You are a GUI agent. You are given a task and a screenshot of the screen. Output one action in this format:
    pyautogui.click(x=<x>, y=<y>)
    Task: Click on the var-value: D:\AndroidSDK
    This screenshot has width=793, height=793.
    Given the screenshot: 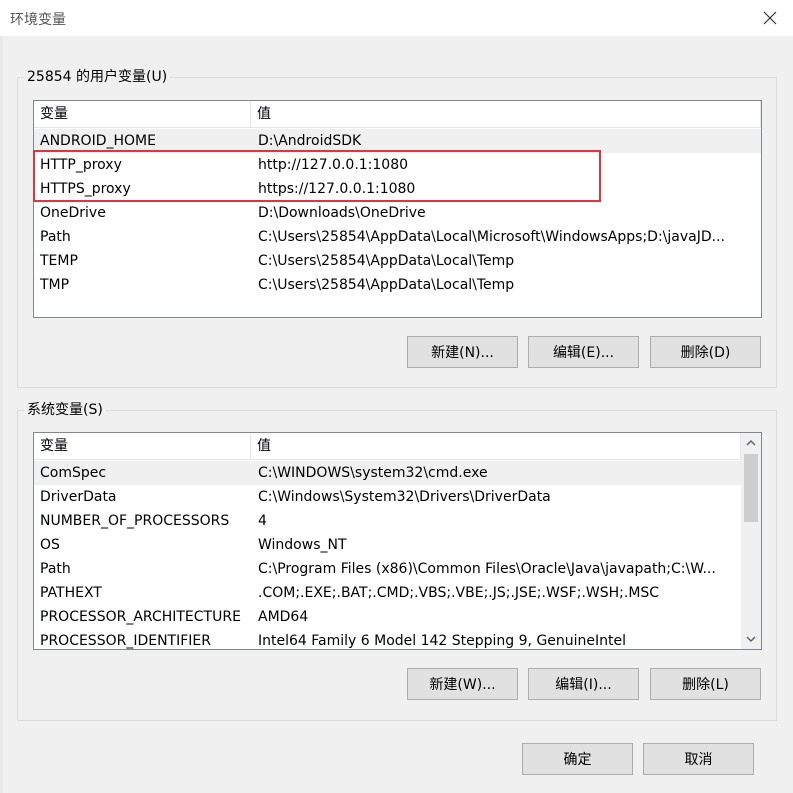 What is the action you would take?
    pyautogui.click(x=310, y=141)
    